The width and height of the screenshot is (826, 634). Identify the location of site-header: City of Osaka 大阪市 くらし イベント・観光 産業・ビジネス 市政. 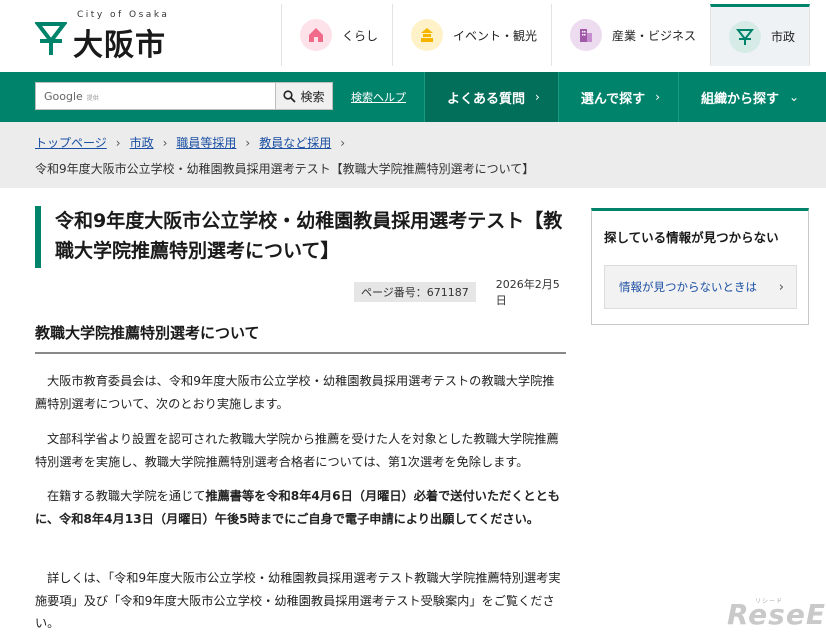
(413, 36).